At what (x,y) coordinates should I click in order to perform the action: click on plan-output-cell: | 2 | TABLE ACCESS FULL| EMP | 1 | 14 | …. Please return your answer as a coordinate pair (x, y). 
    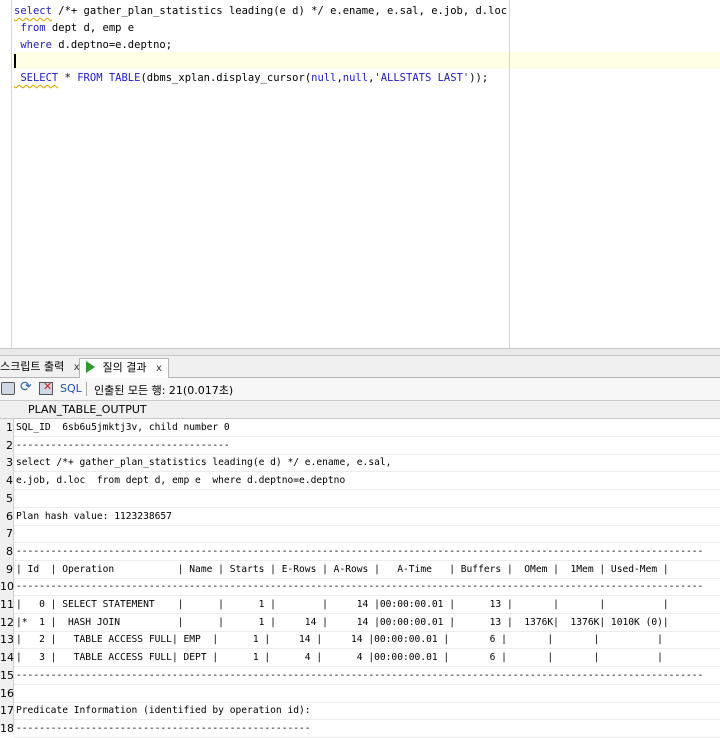
    Looking at the image, I should click on (366, 640).